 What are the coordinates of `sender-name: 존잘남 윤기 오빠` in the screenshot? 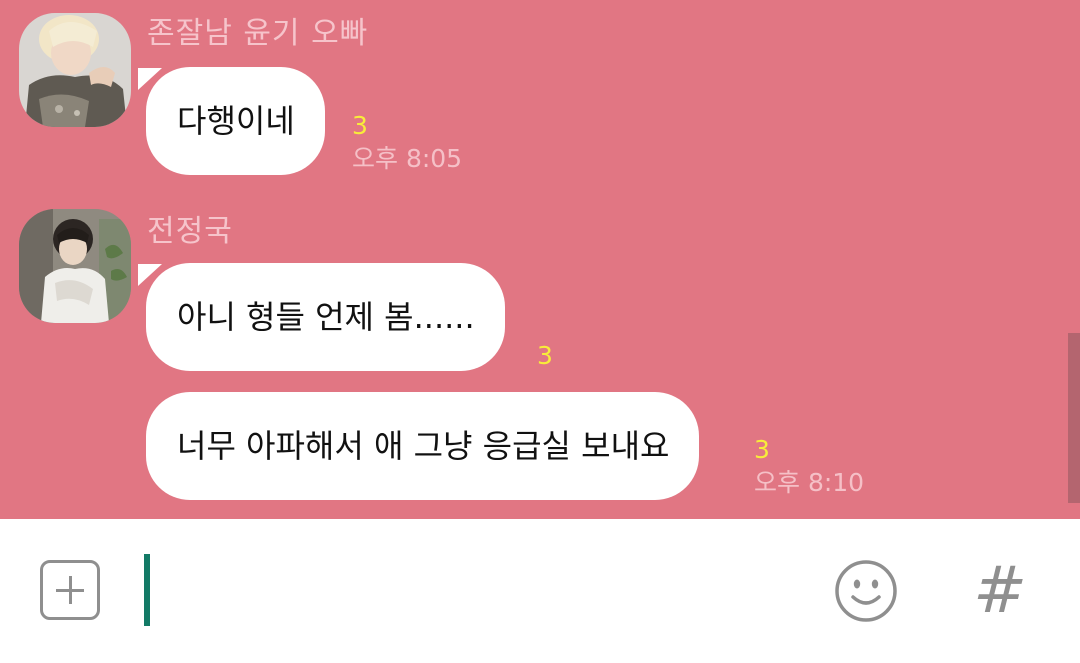 It's located at (258, 33).